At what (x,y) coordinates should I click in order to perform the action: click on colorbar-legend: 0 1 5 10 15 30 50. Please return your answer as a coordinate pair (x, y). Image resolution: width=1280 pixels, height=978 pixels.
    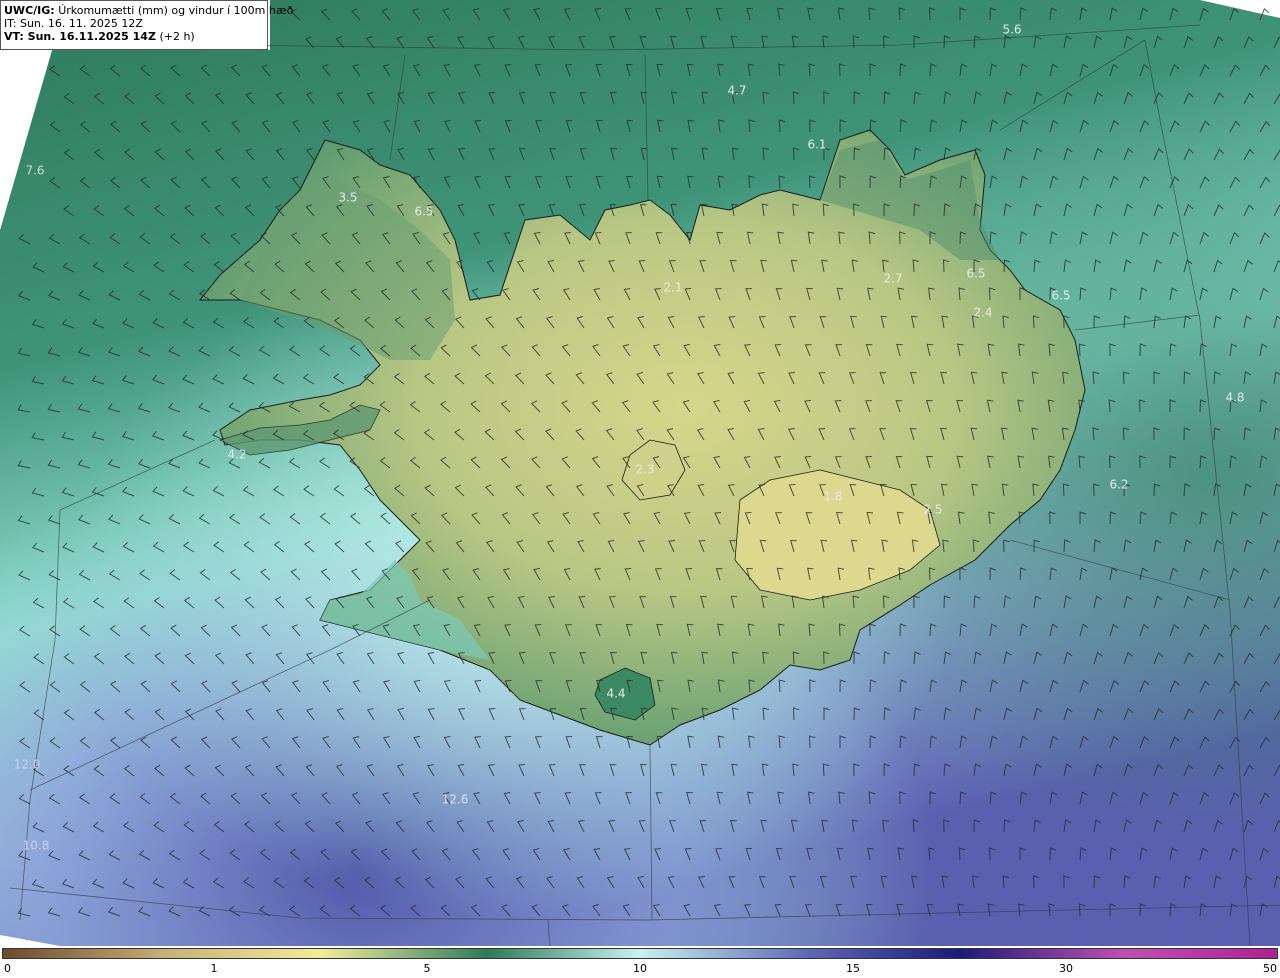
    Looking at the image, I should click on (640, 962).